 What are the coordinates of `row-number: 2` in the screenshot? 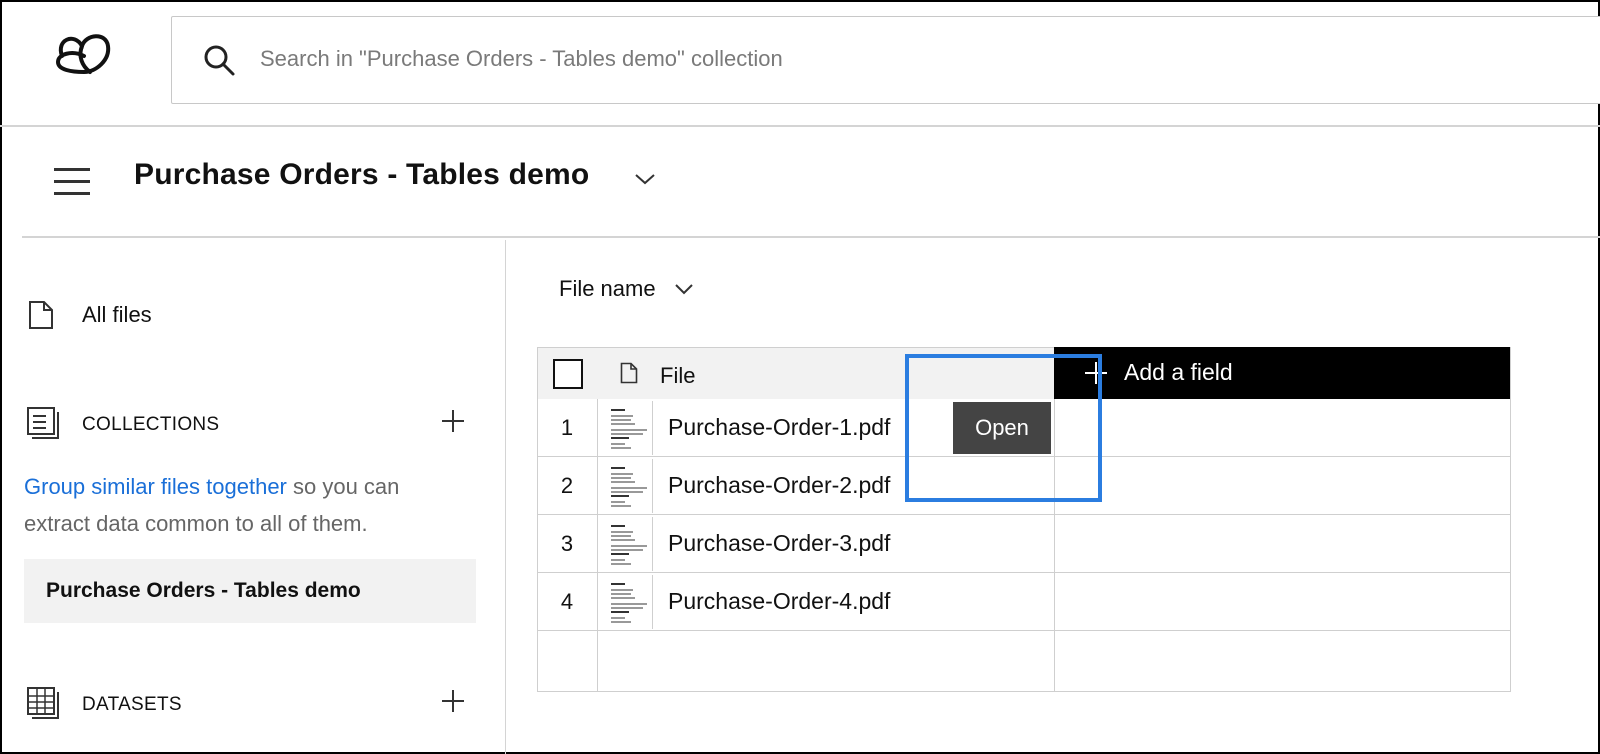 It's located at (567, 485).